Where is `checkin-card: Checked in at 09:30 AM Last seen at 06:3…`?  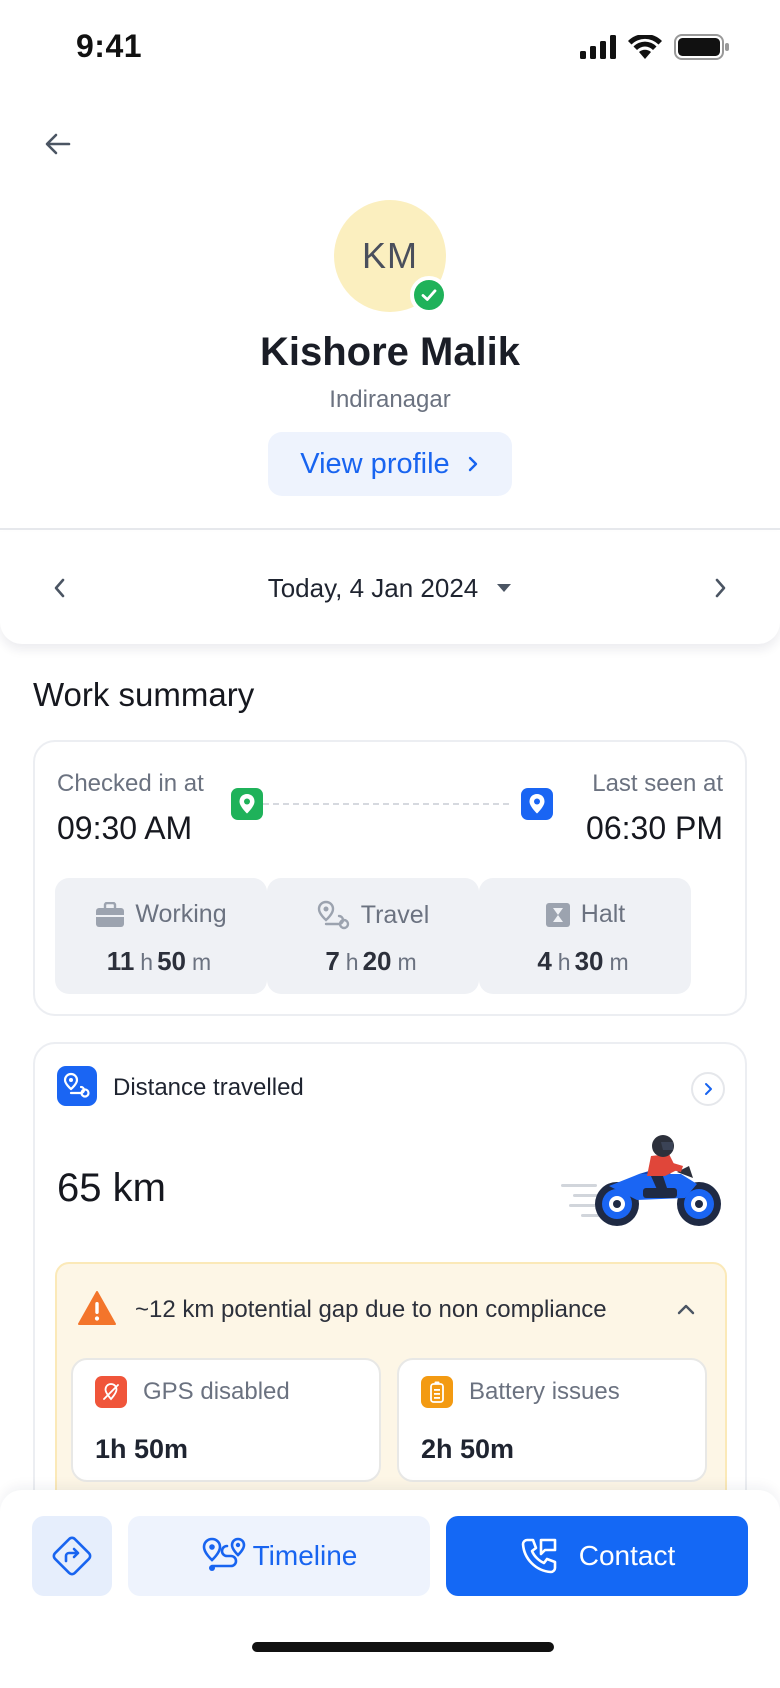 checkin-card: Checked in at 09:30 AM Last seen at 06:3… is located at coordinates (390, 878).